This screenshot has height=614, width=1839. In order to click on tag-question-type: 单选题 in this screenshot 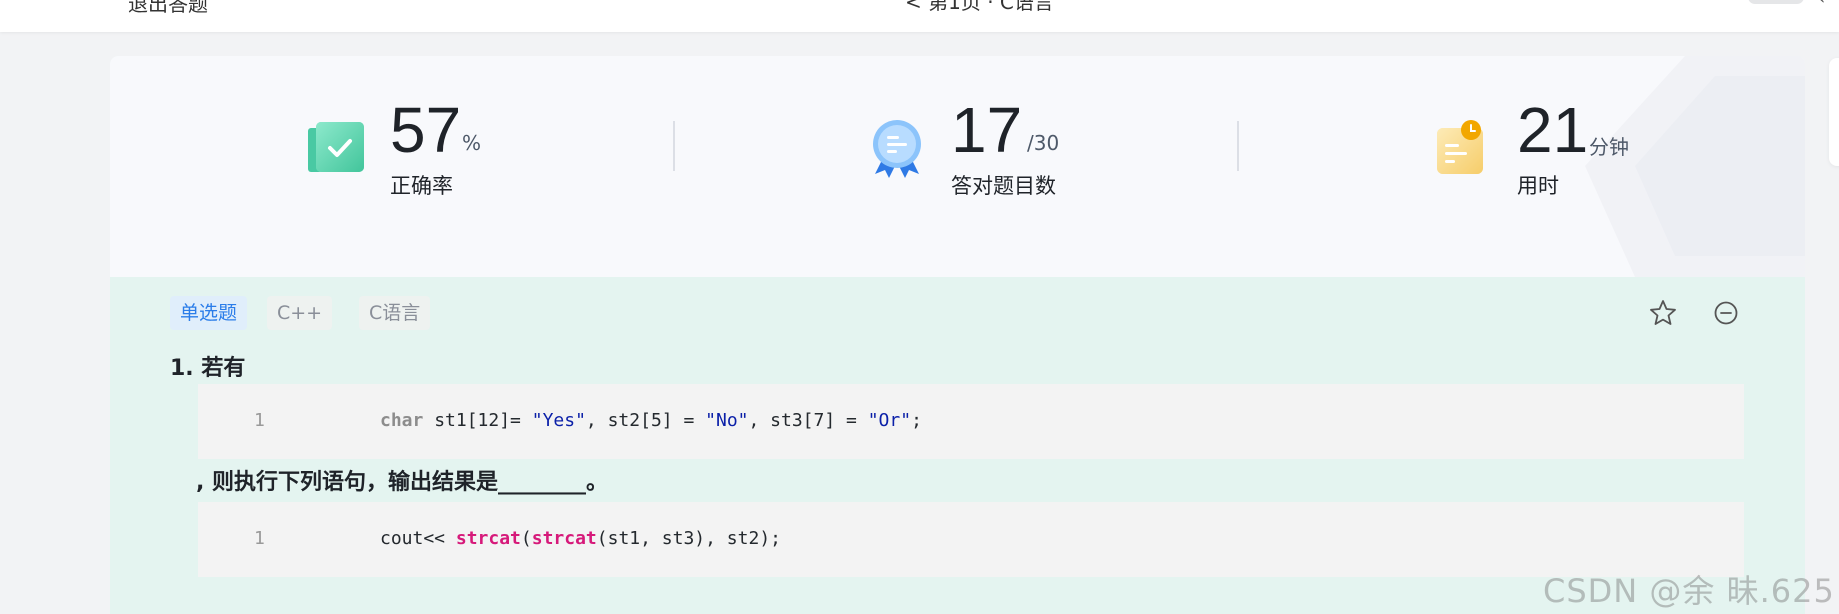, I will do `click(209, 313)`.